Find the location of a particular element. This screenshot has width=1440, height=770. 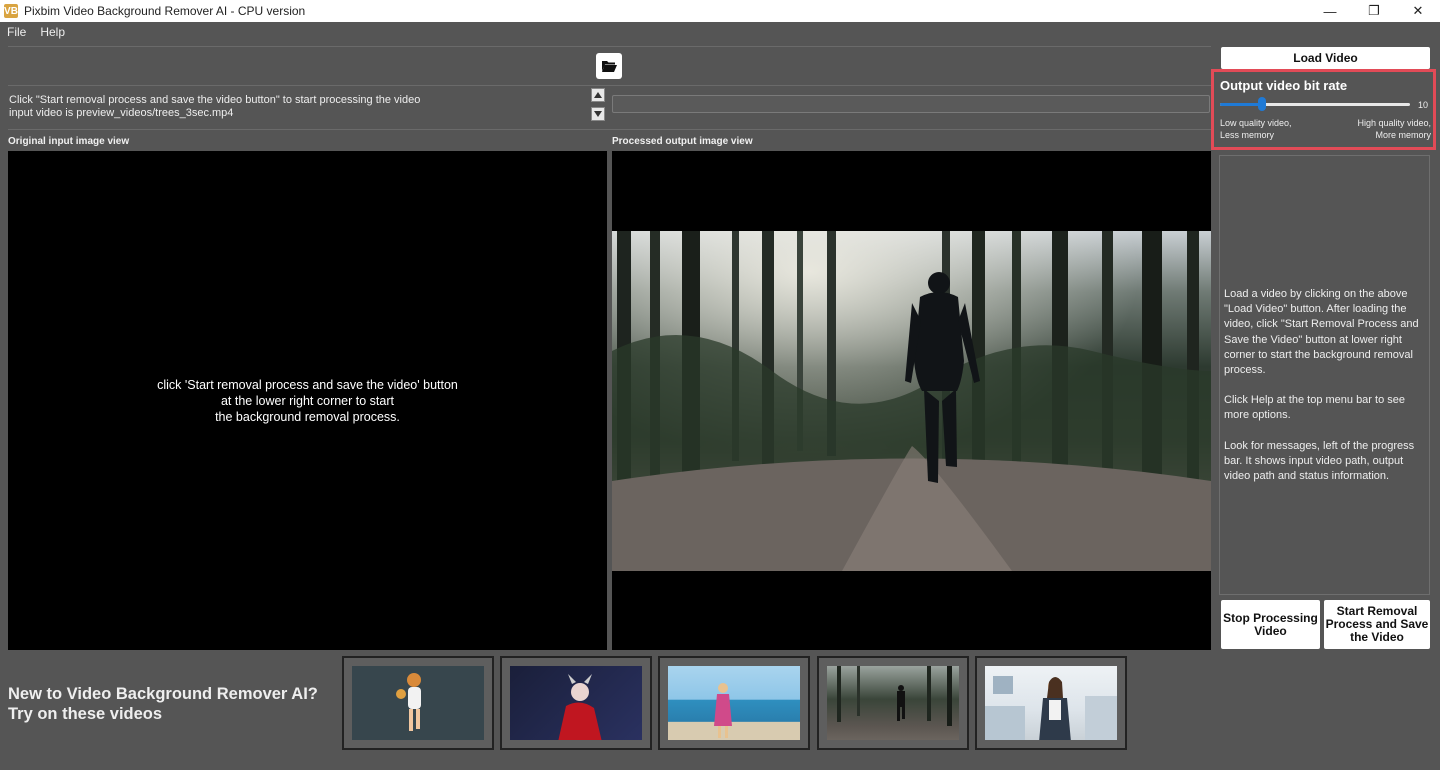

window-controls: — ❐ ✕ is located at coordinates (1374, 11).